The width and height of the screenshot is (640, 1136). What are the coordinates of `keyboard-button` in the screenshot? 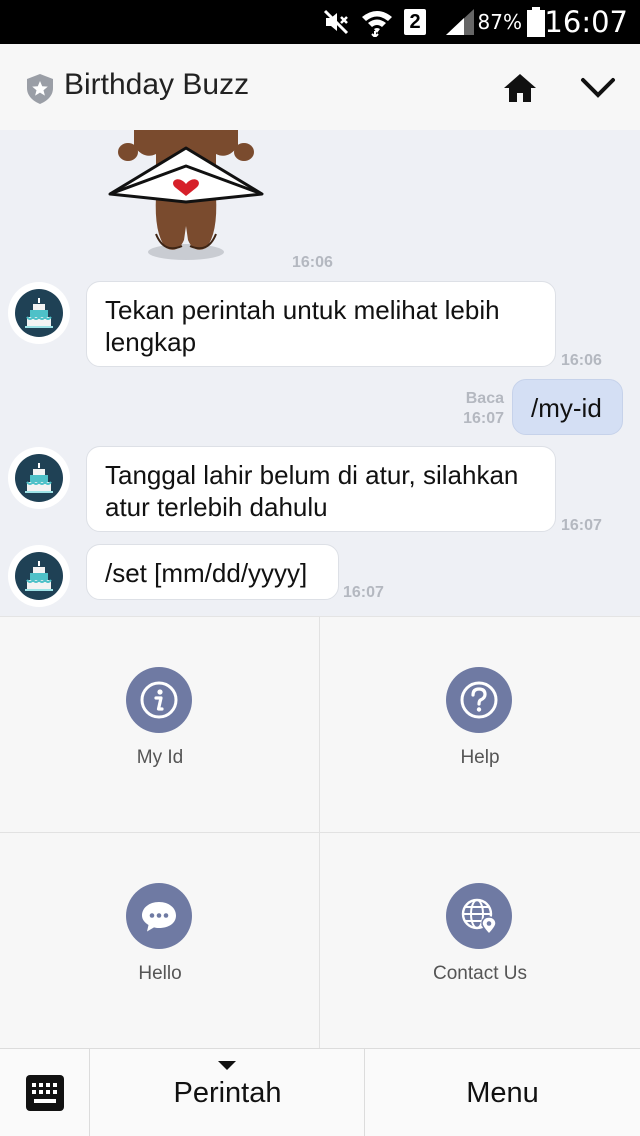 It's located at (45, 1092).